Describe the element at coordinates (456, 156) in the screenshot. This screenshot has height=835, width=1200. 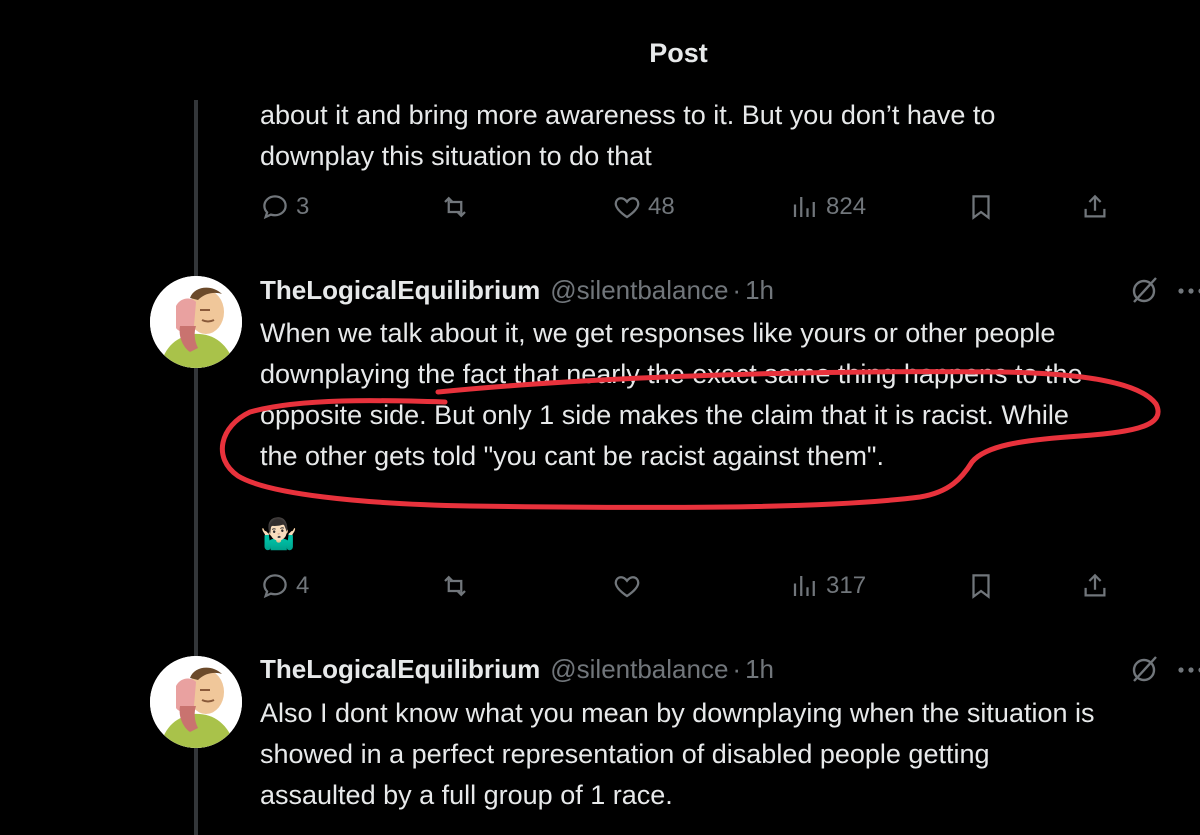
I see `post-text-line: downplay this situation to do that` at that location.